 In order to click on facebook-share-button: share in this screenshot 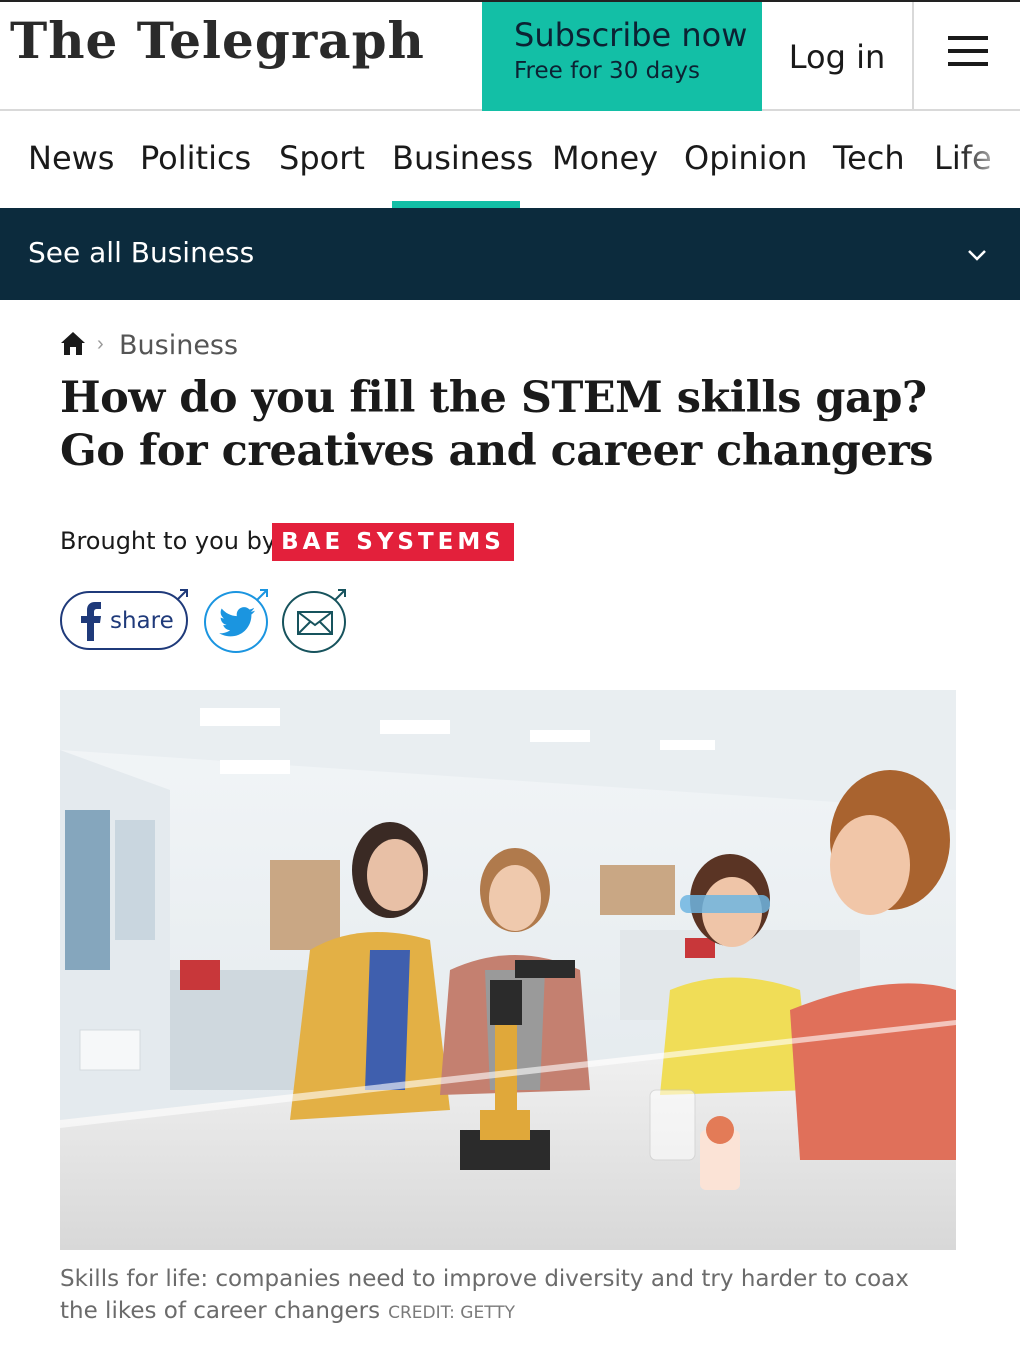, I will do `click(124, 619)`.